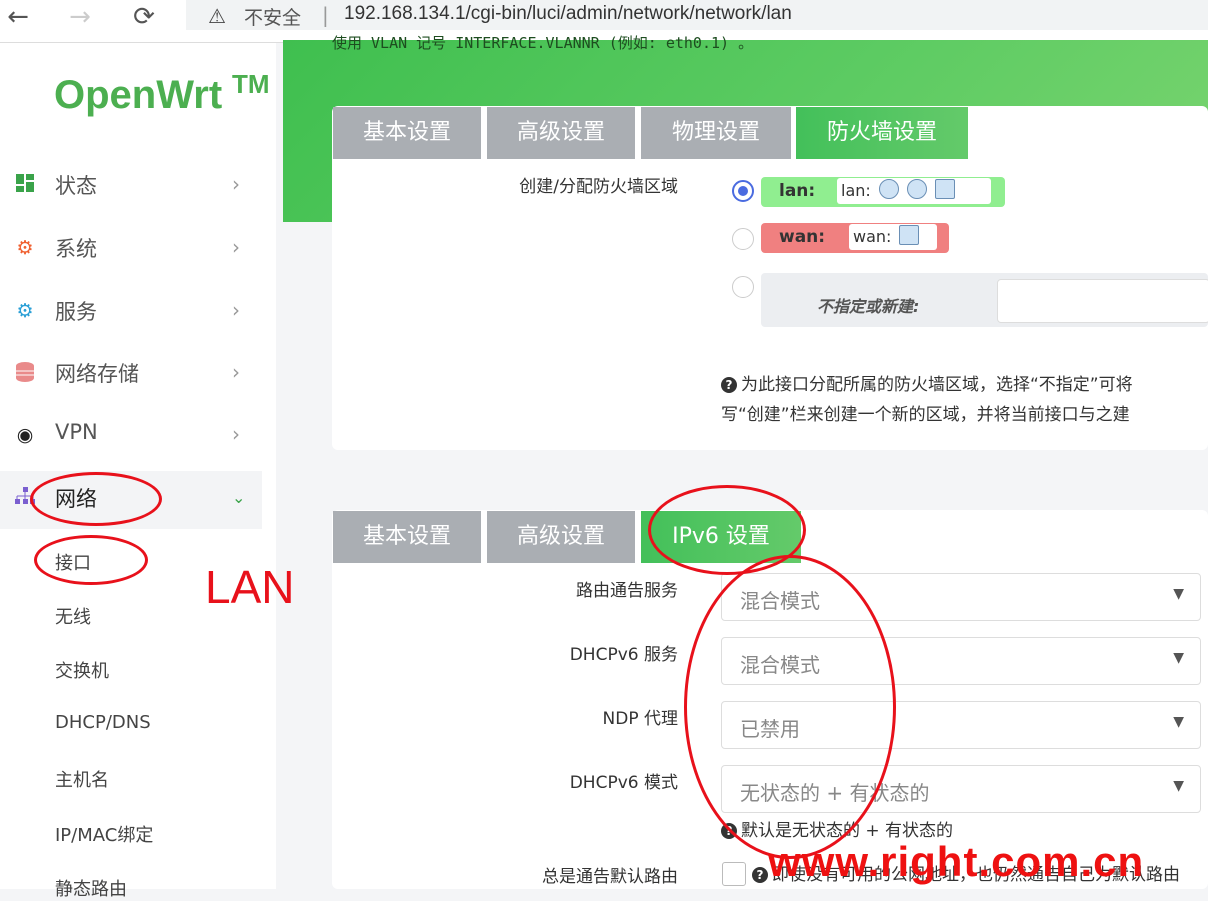  I want to click on subitem-hostnames: 主机名, so click(82, 779).